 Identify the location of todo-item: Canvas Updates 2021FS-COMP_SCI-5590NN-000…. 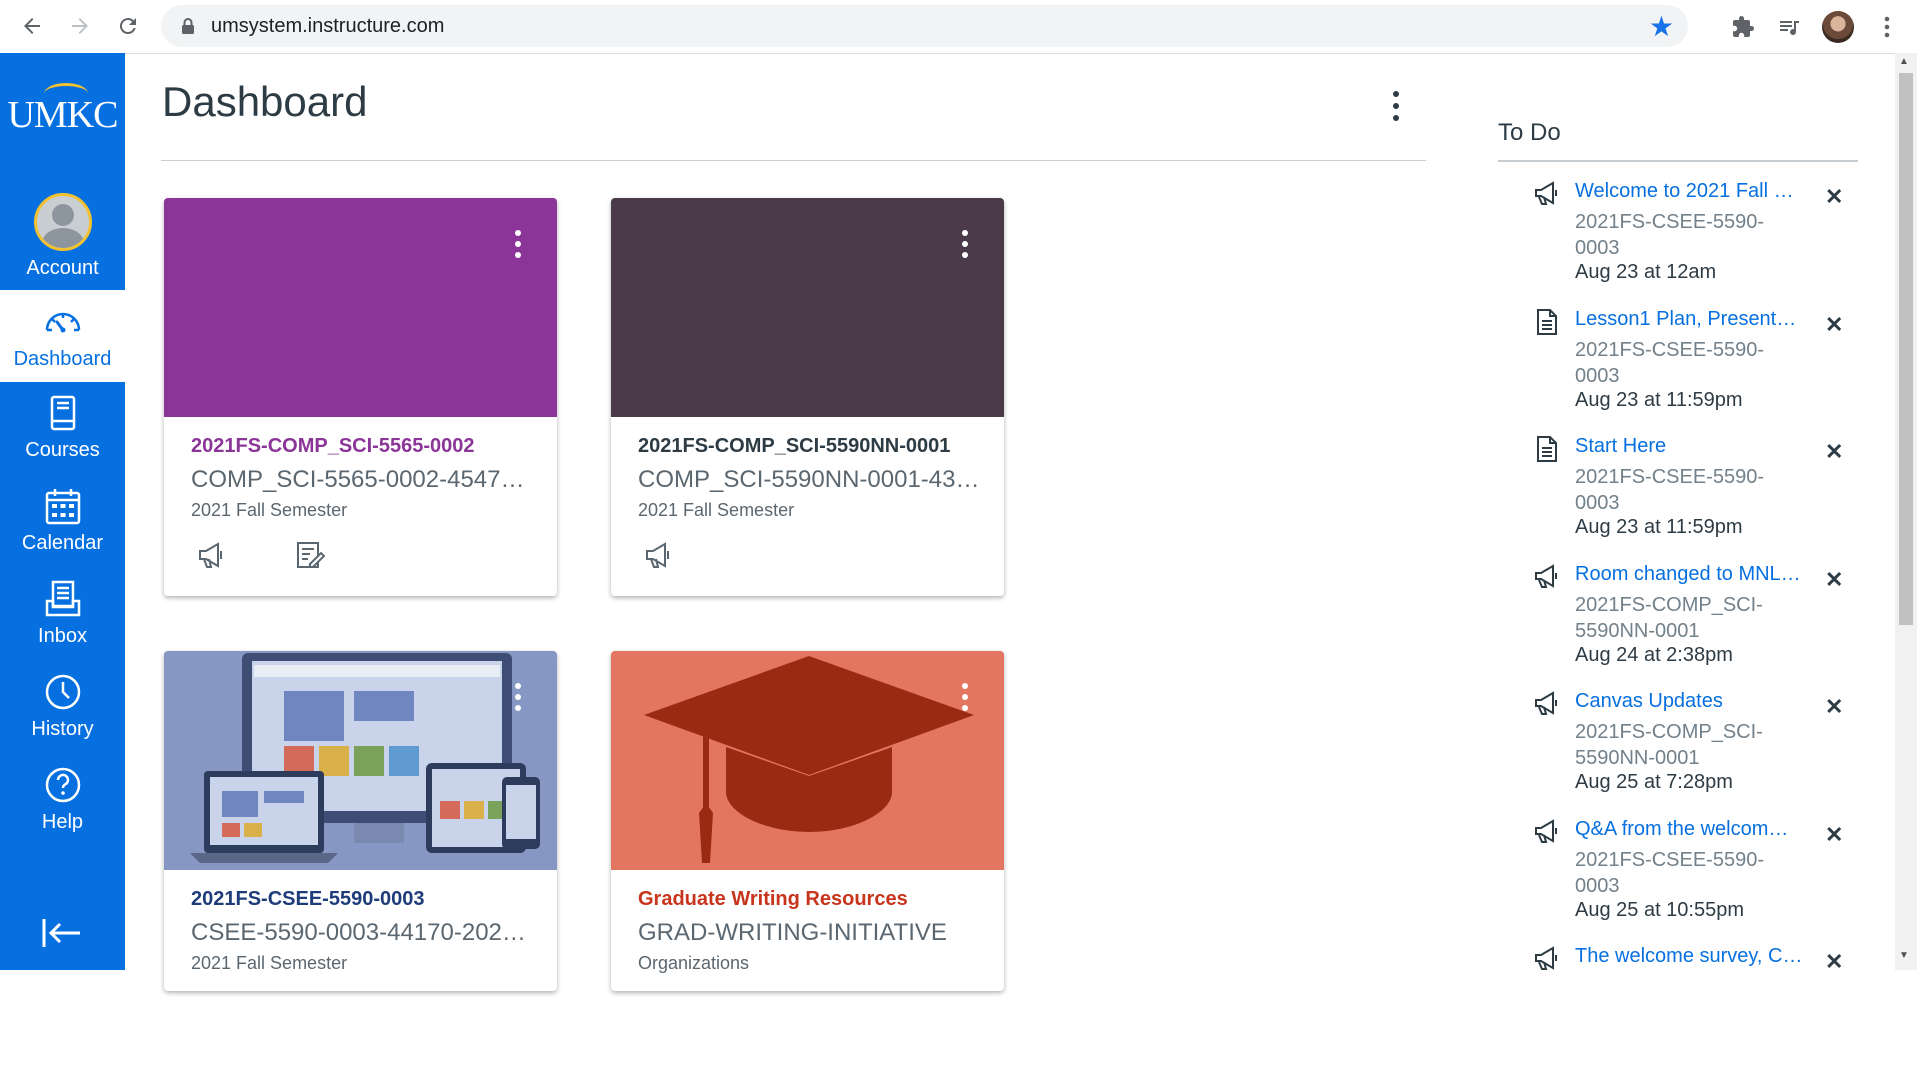
(1698, 753).